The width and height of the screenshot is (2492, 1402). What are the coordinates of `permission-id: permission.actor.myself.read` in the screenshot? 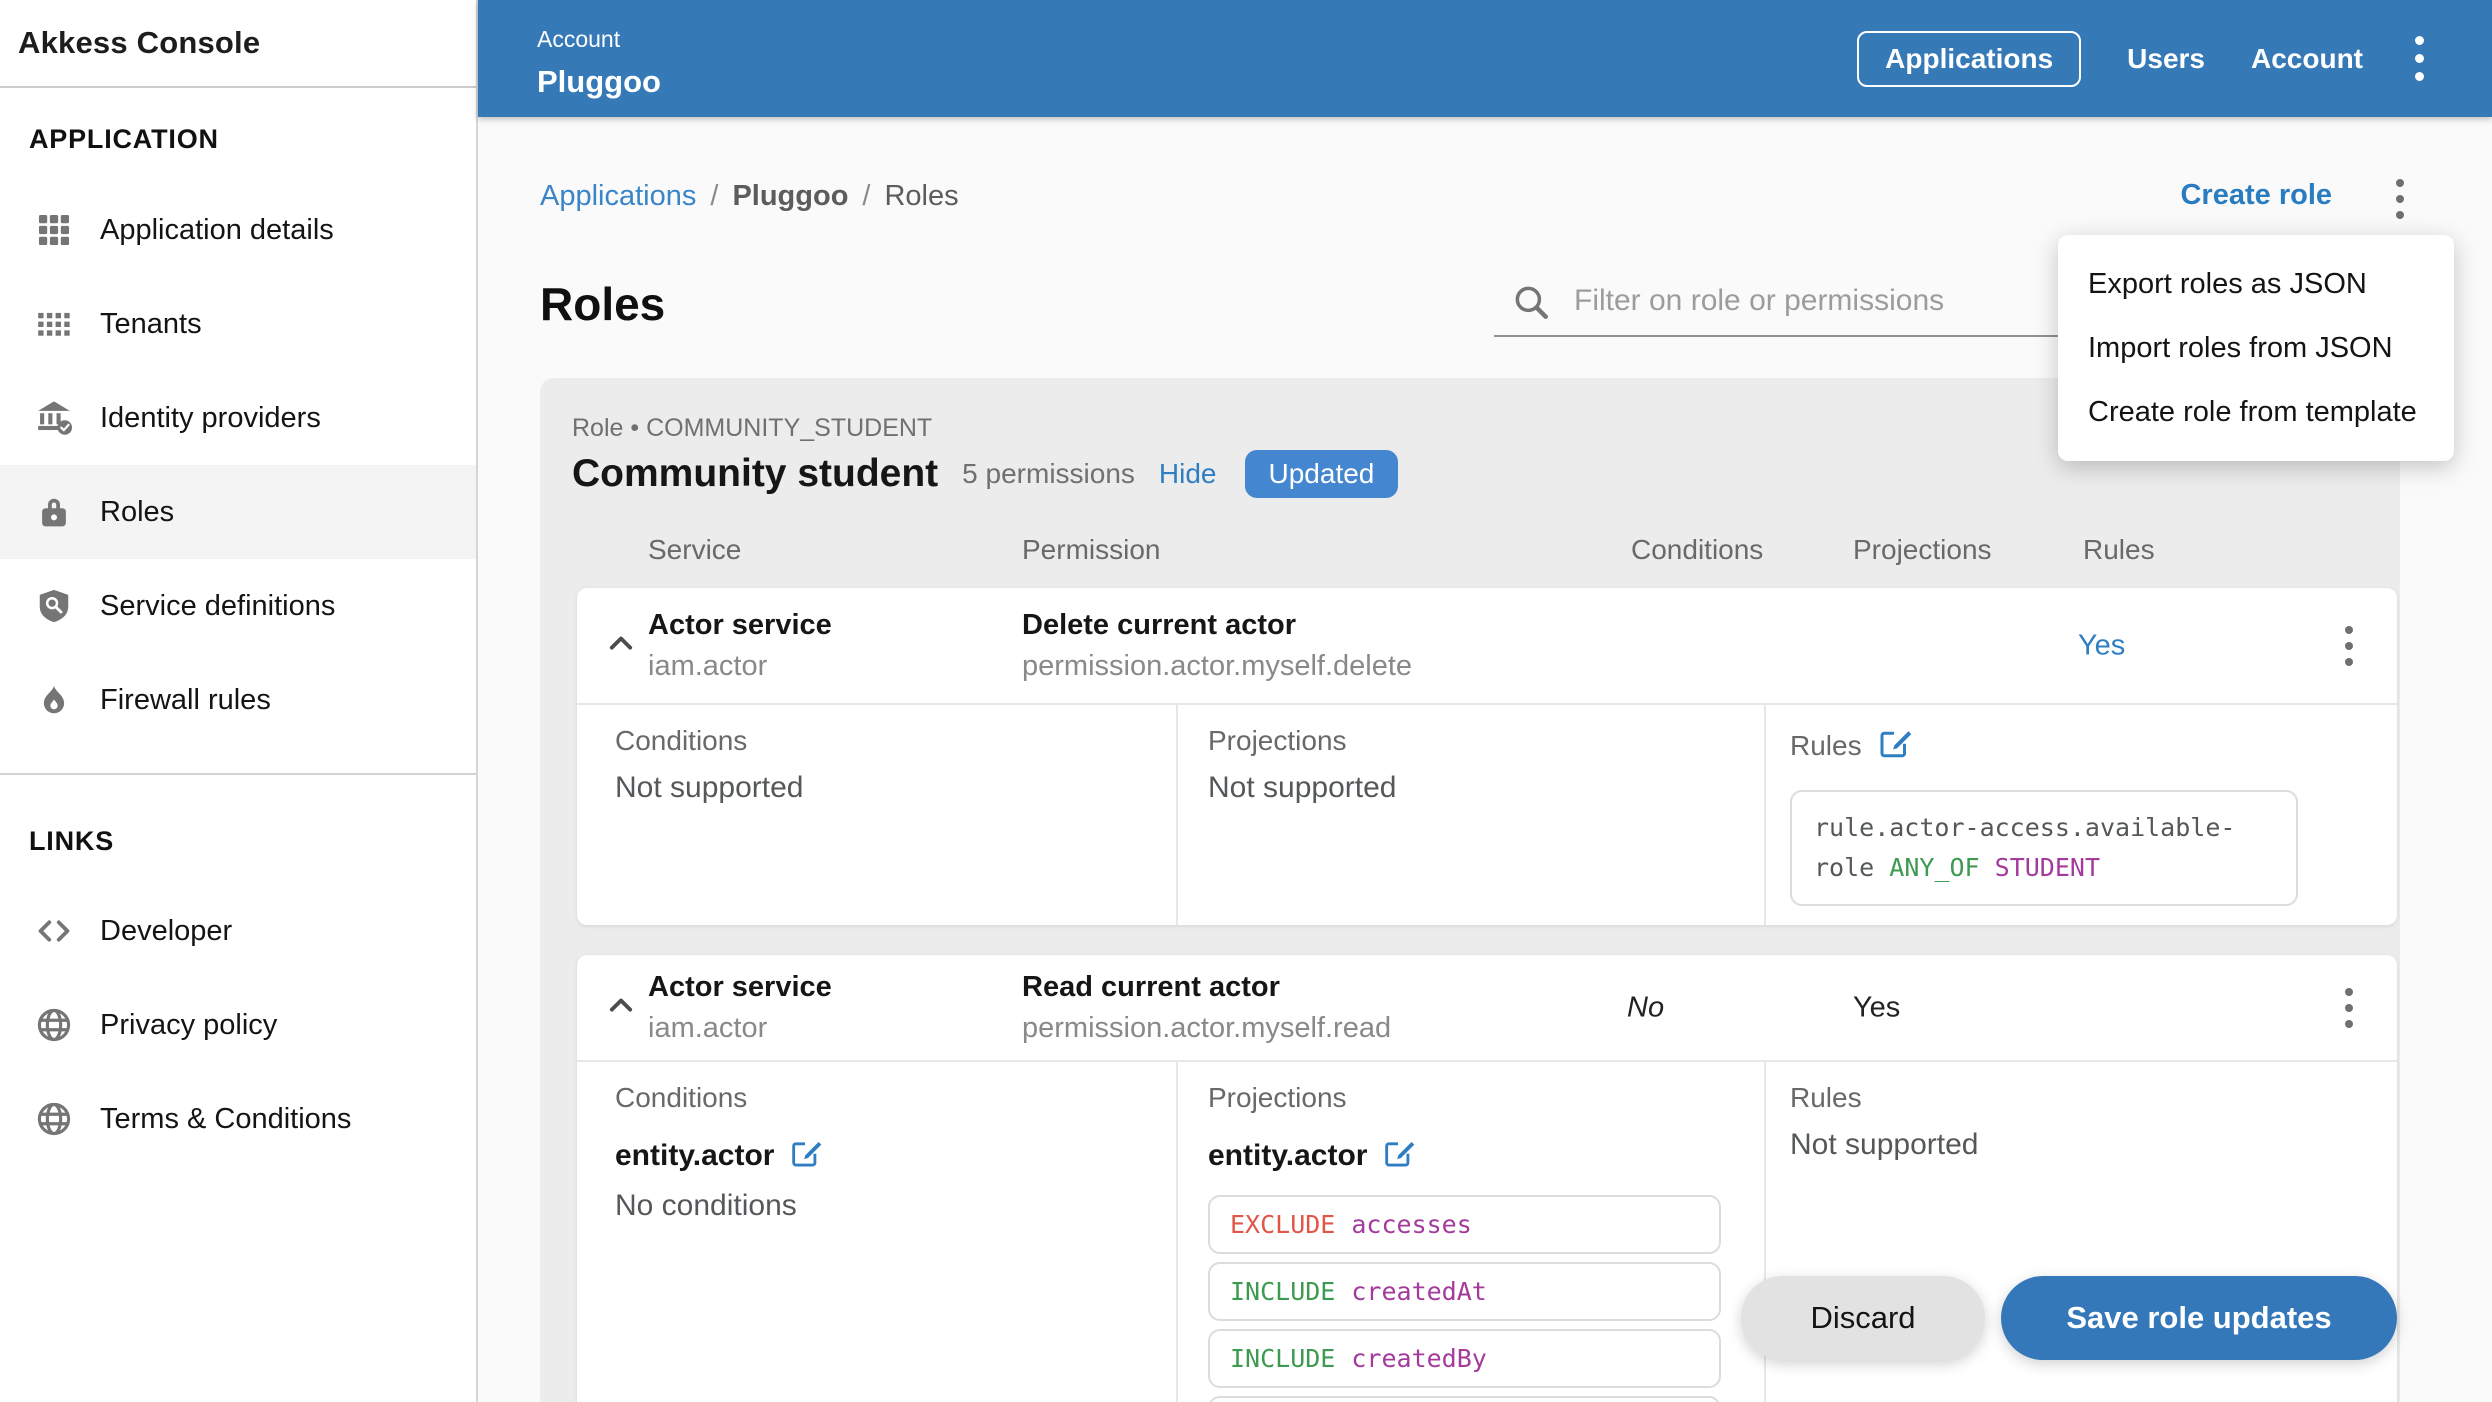 It's located at (1207, 1027).